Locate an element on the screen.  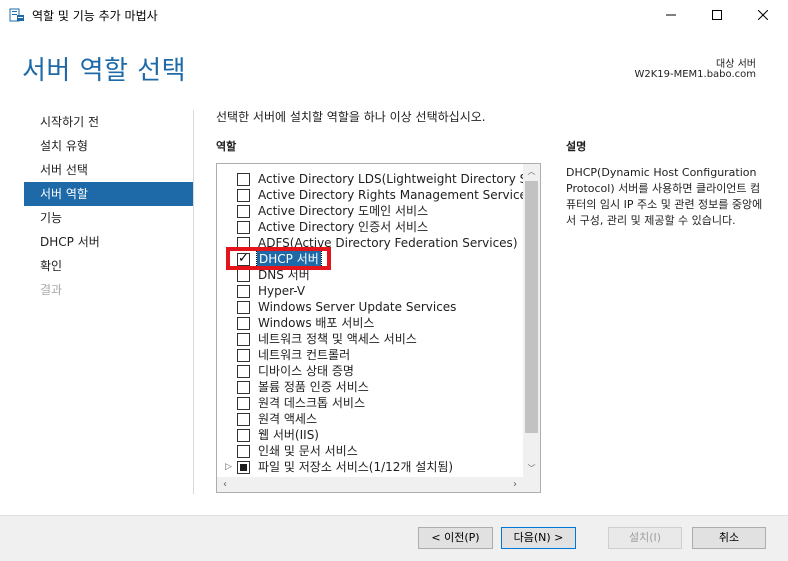
cancel-button: 취소 is located at coordinates (729, 538).